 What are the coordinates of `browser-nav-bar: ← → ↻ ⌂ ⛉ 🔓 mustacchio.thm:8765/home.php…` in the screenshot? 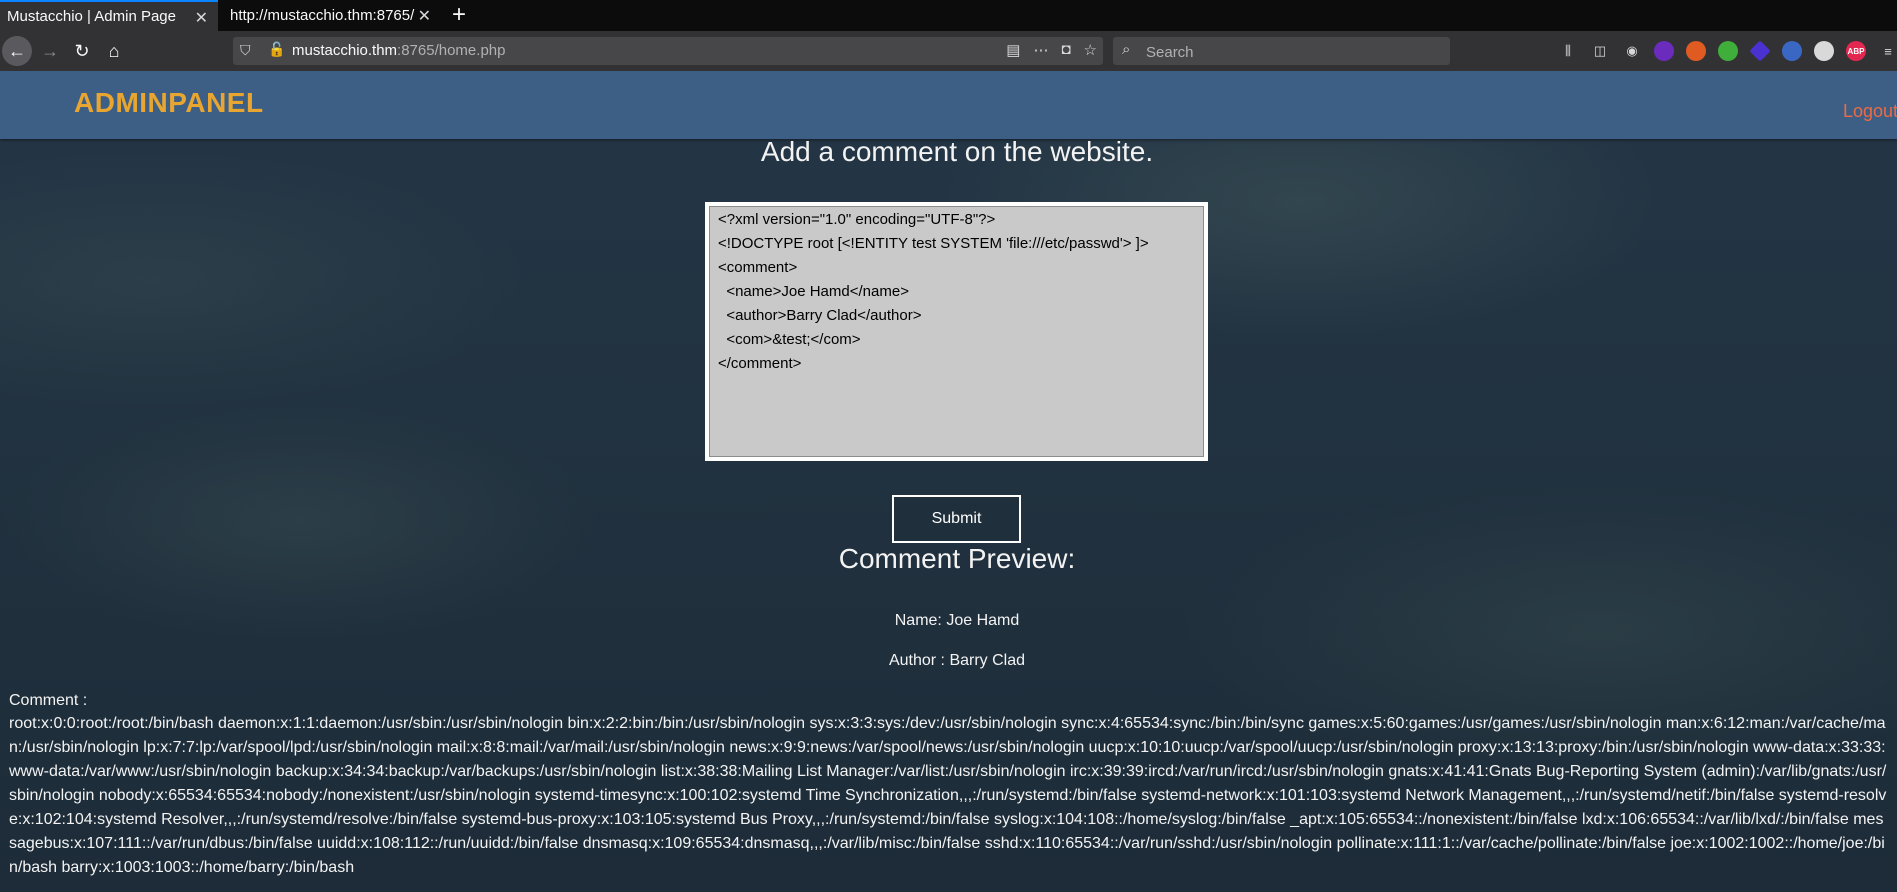 It's located at (948, 51).